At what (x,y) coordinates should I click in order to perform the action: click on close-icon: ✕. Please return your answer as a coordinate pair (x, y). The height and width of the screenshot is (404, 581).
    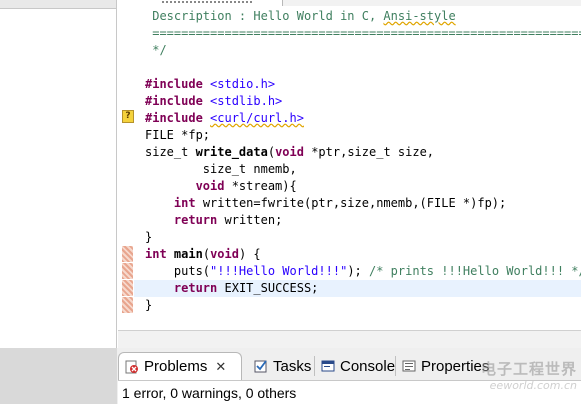
    Looking at the image, I should click on (220, 367).